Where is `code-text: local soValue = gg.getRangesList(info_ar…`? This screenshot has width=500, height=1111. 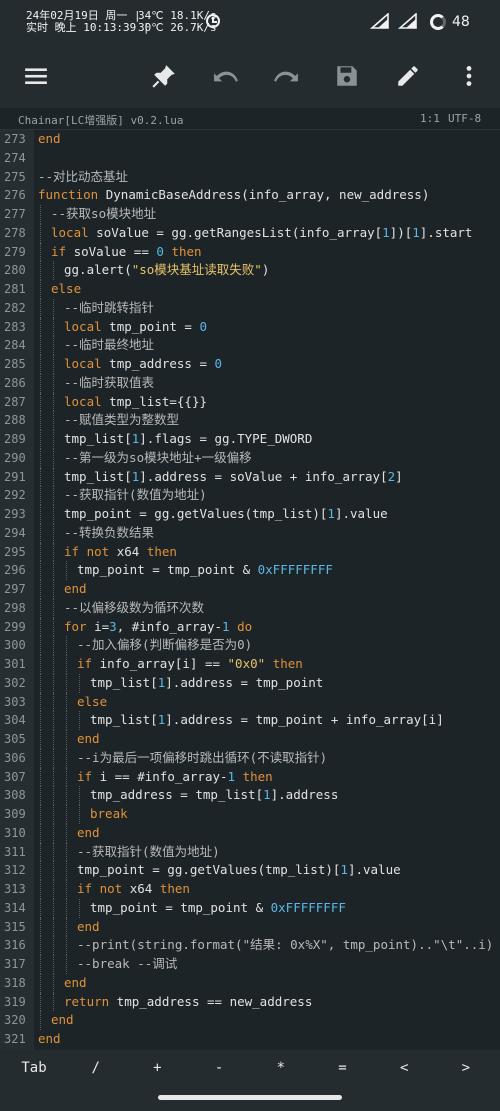 code-text: local soValue = gg.getRangesList(info_ar… is located at coordinates (261, 233).